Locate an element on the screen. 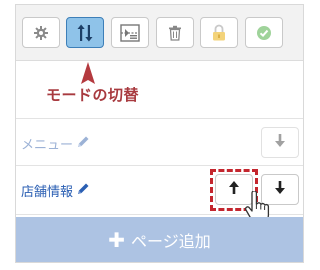 The height and width of the screenshot is (270, 320). insert-section-button is located at coordinates (130, 32).